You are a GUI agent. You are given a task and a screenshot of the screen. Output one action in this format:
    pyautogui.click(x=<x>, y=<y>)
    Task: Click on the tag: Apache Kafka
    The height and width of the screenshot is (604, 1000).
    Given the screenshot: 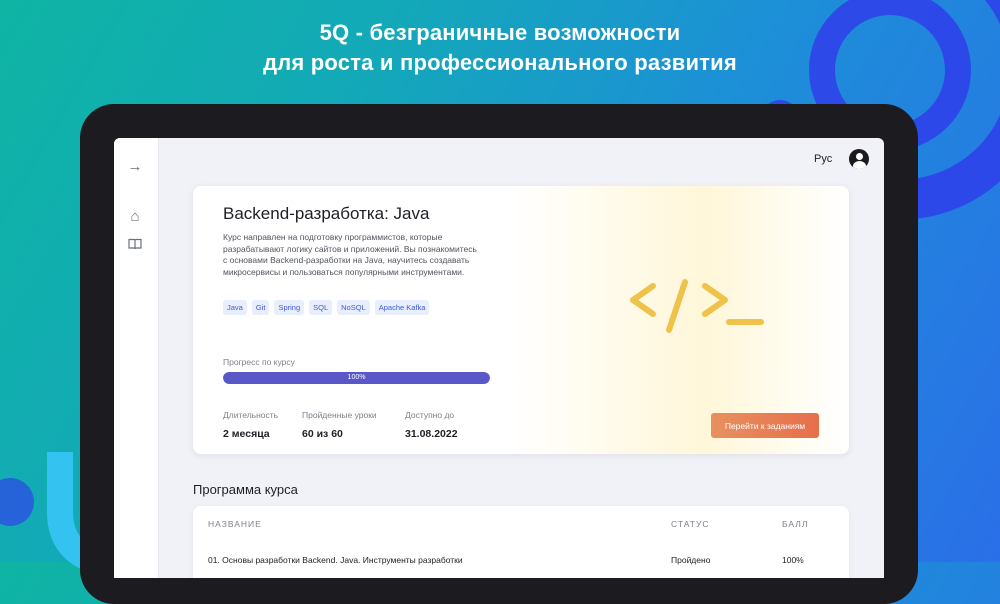 What is the action you would take?
    pyautogui.click(x=402, y=307)
    